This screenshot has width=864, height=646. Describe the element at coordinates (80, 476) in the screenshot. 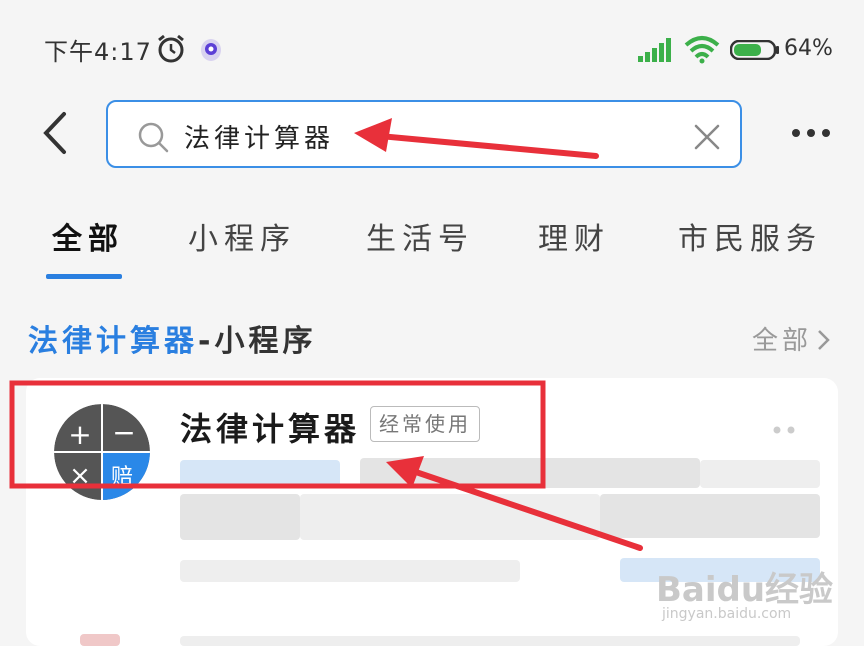

I see `avatar-times: ×` at that location.